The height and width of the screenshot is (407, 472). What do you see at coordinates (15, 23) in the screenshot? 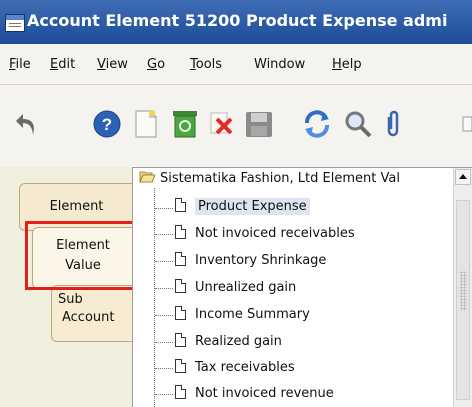
I see `window-icon` at bounding box center [15, 23].